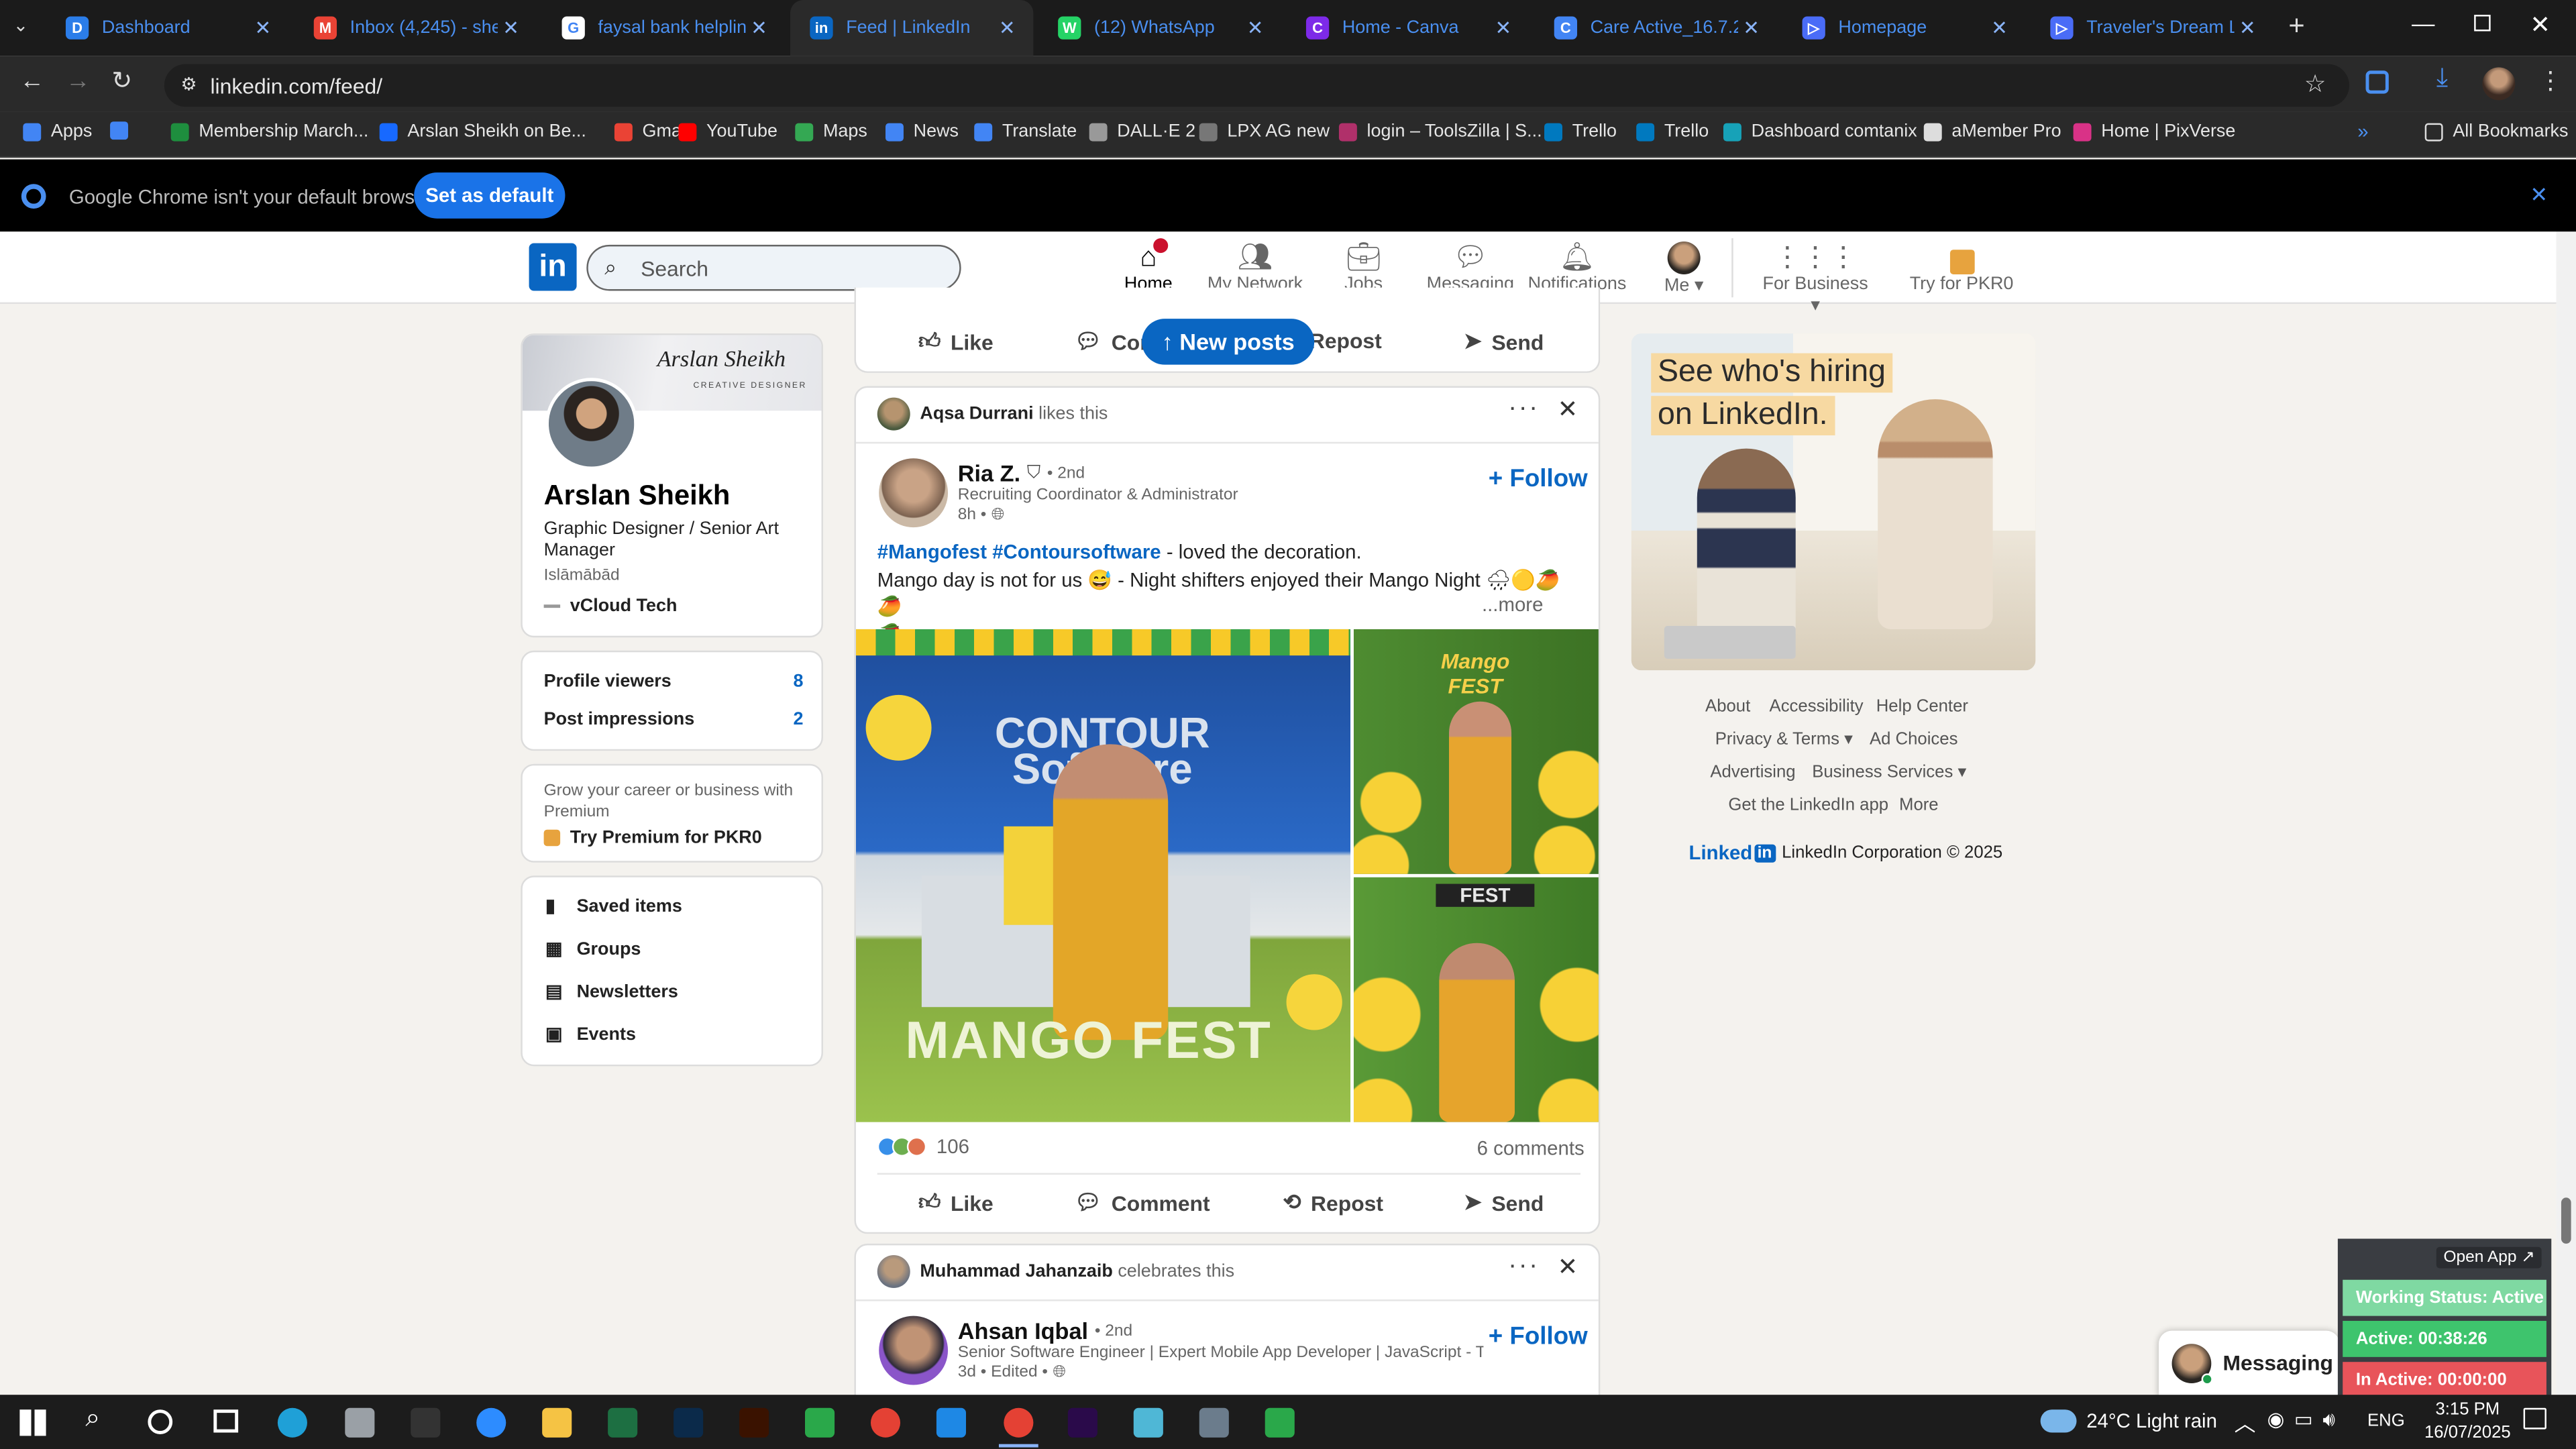  I want to click on footer-link: Accessibility, so click(1817, 706).